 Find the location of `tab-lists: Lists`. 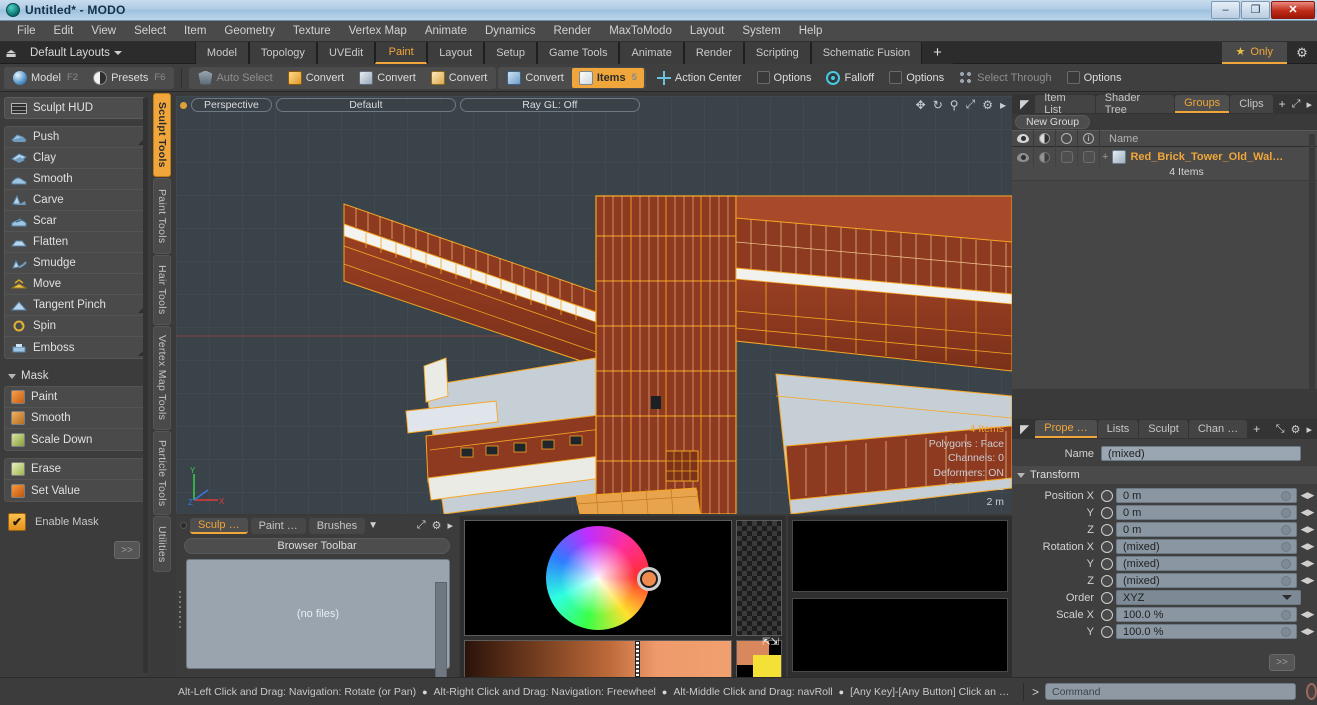

tab-lists: Lists is located at coordinates (1118, 429).